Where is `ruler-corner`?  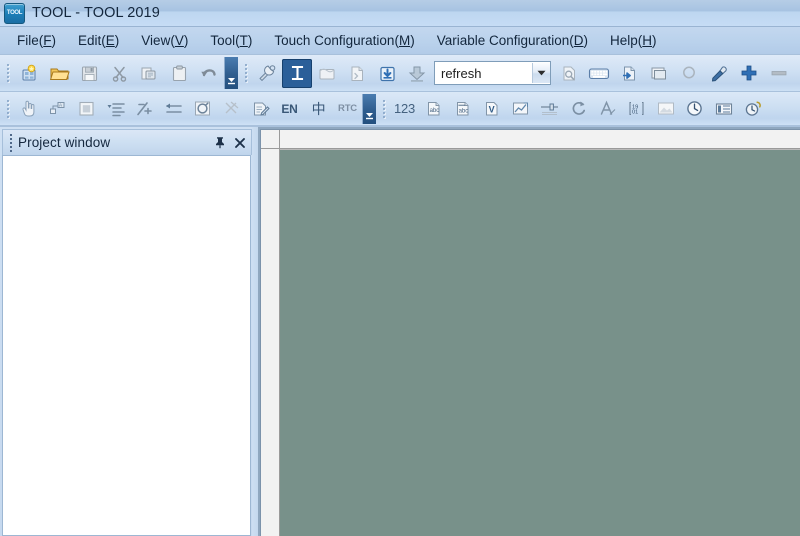 ruler-corner is located at coordinates (270, 139).